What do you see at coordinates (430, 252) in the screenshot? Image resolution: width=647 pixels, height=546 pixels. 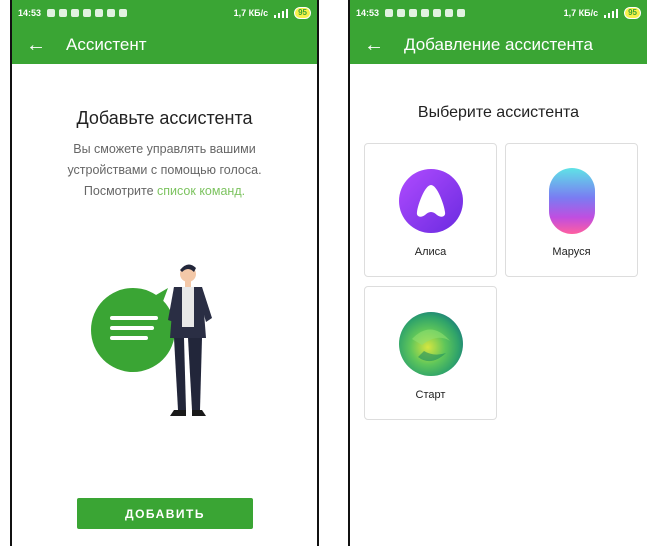 I see `assistant-name: Алиса` at bounding box center [430, 252].